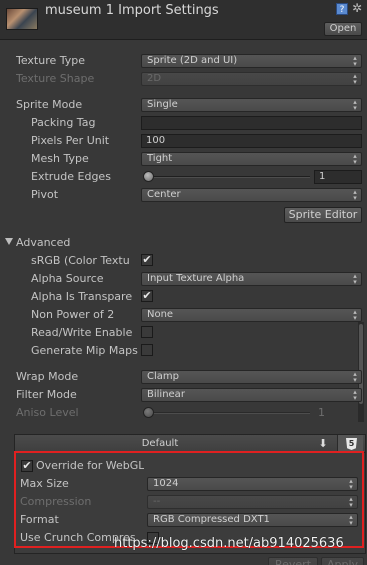  What do you see at coordinates (160, 314) in the screenshot?
I see `non-power-of-2-value: None` at bounding box center [160, 314].